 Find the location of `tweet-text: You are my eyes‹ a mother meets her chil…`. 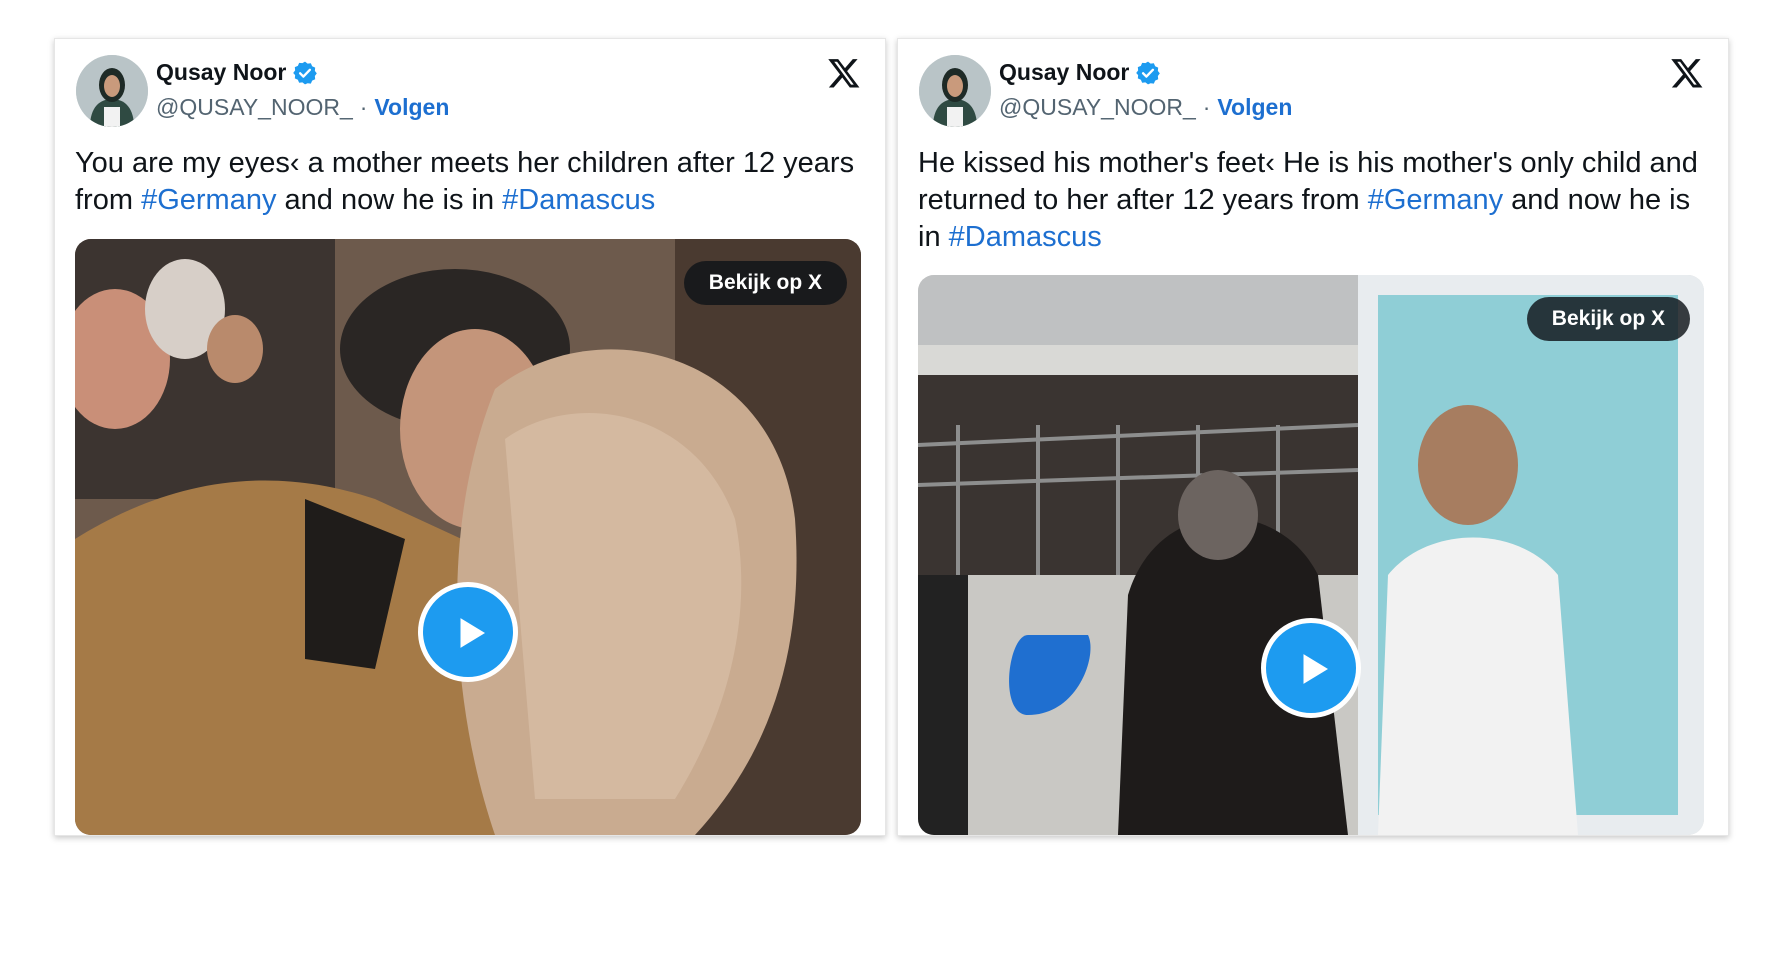

tweet-text: You are my eyes‹ a mother meets her chil… is located at coordinates (470, 182).